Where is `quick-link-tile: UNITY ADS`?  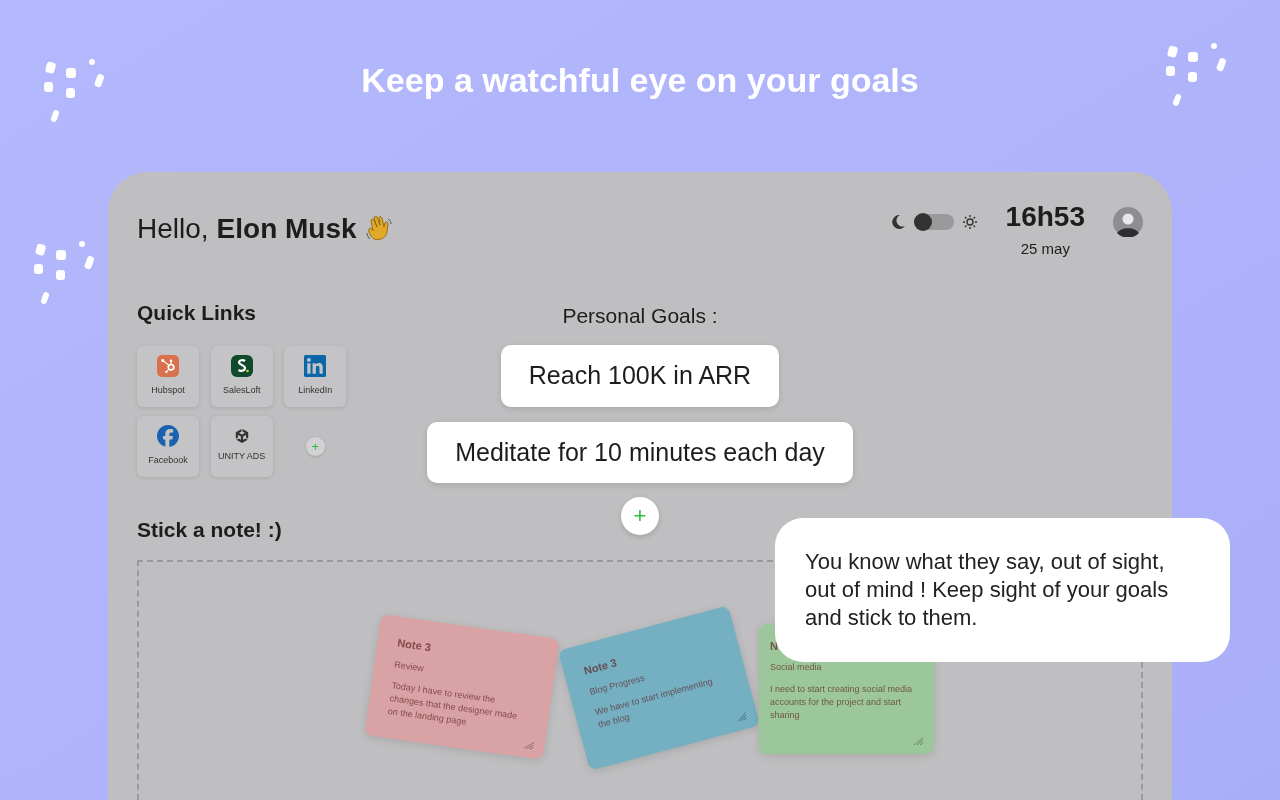 quick-link-tile: UNITY ADS is located at coordinates (241, 446).